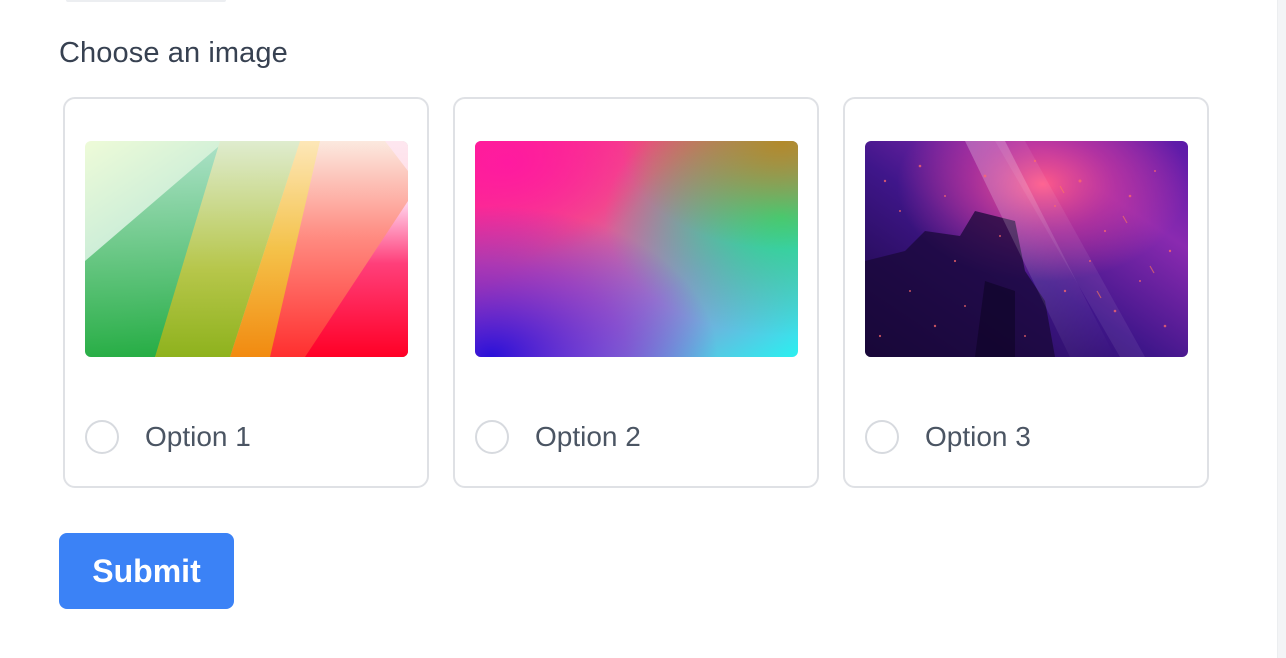 This screenshot has width=1286, height=658. I want to click on option-3-label: Option 3, so click(978, 437).